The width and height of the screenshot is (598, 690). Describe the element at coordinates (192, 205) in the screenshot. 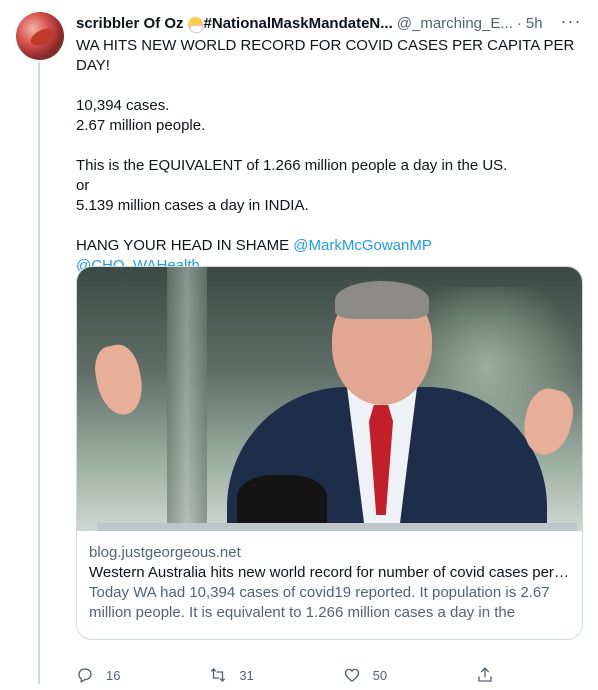

I see `tweet-line-india-equivalent: 5.139 million cases a day in INDIA.` at that location.